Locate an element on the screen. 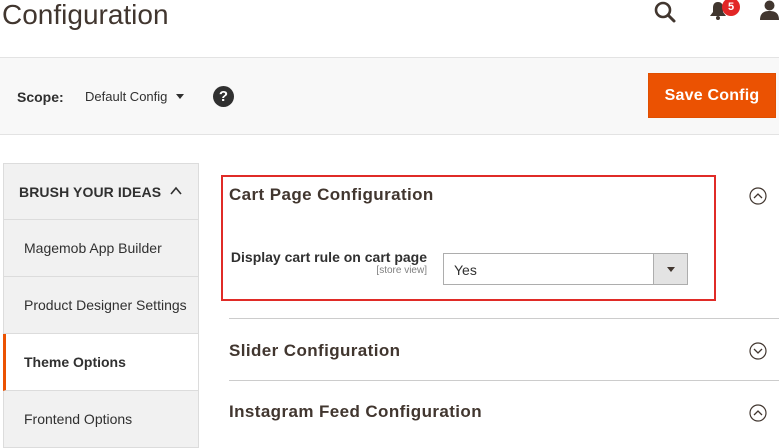 The height and width of the screenshot is (448, 779). field-label-display-cart-rule: Display cart rule on cart page is located at coordinates (328, 257).